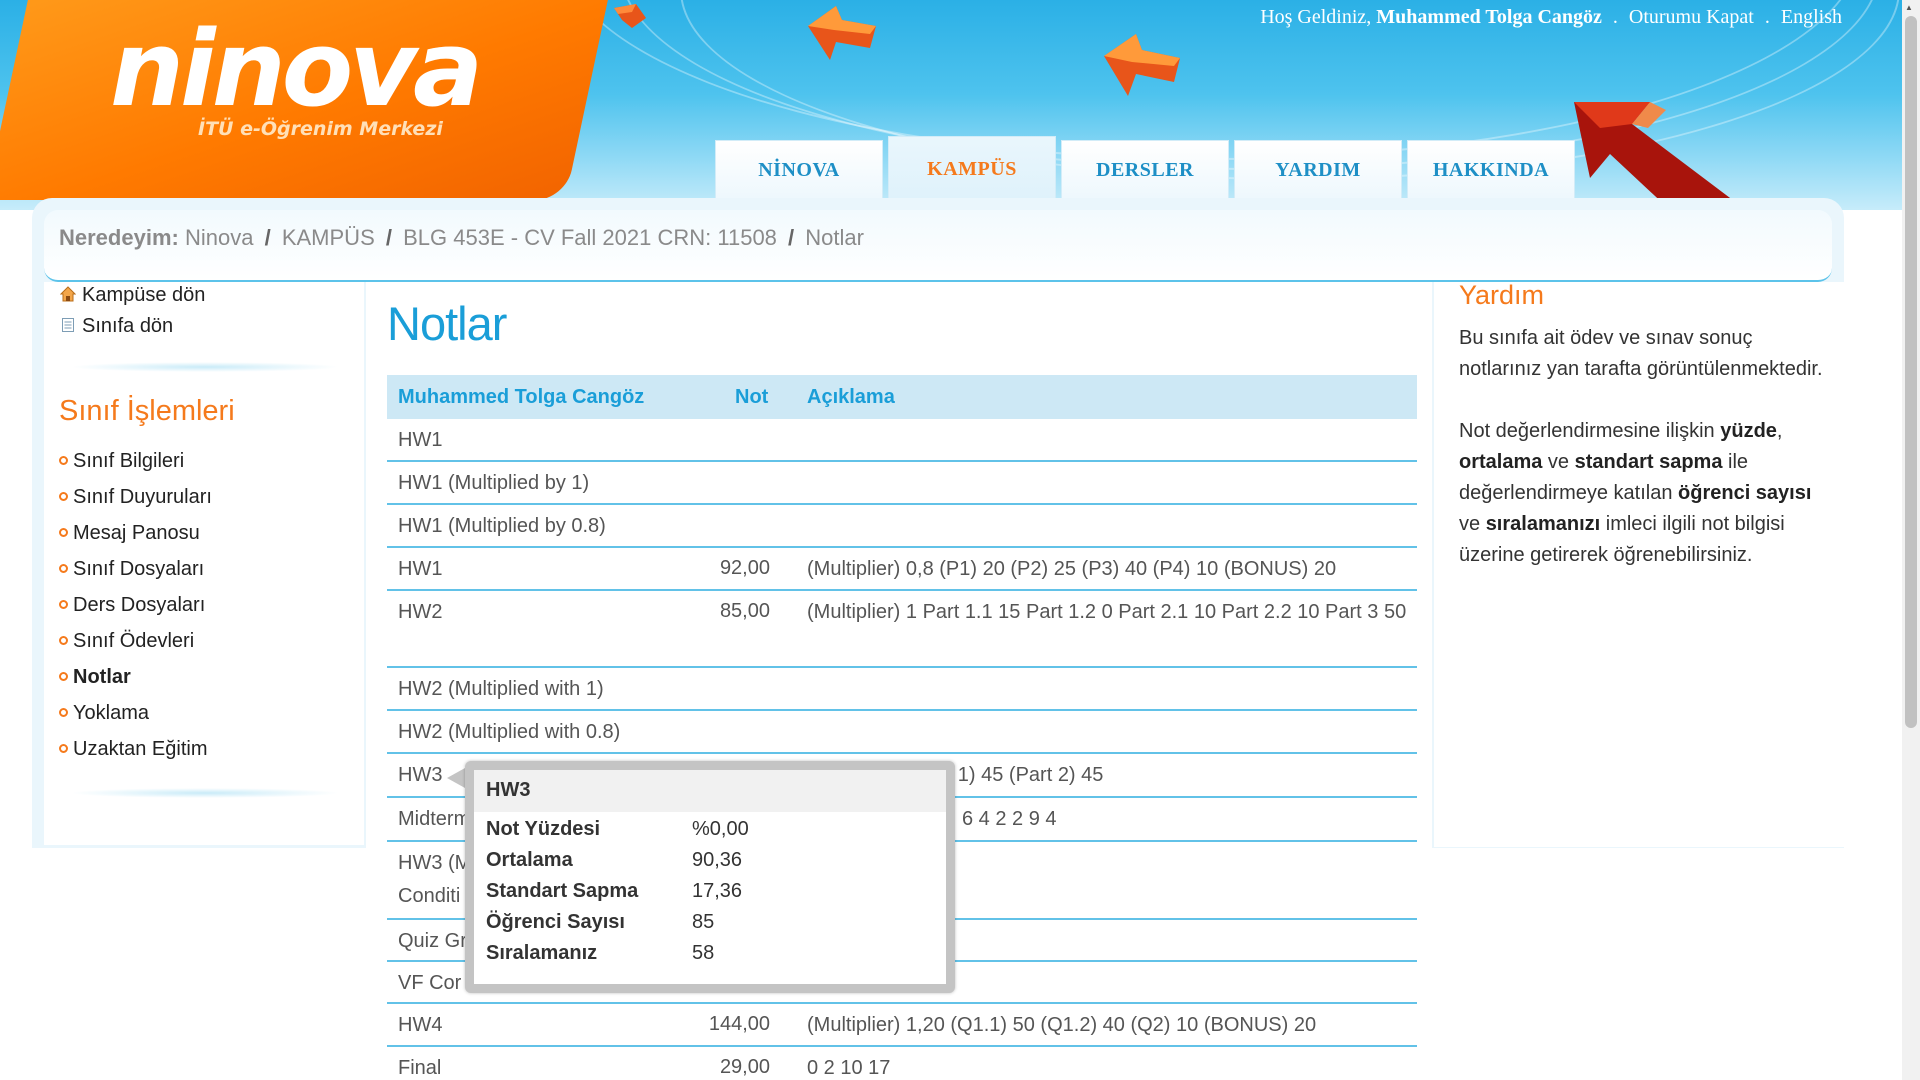 This screenshot has width=1920, height=1080. I want to click on sidebar-item-uzaktan-egitim: Uzaktan Eğitim, so click(133, 749).